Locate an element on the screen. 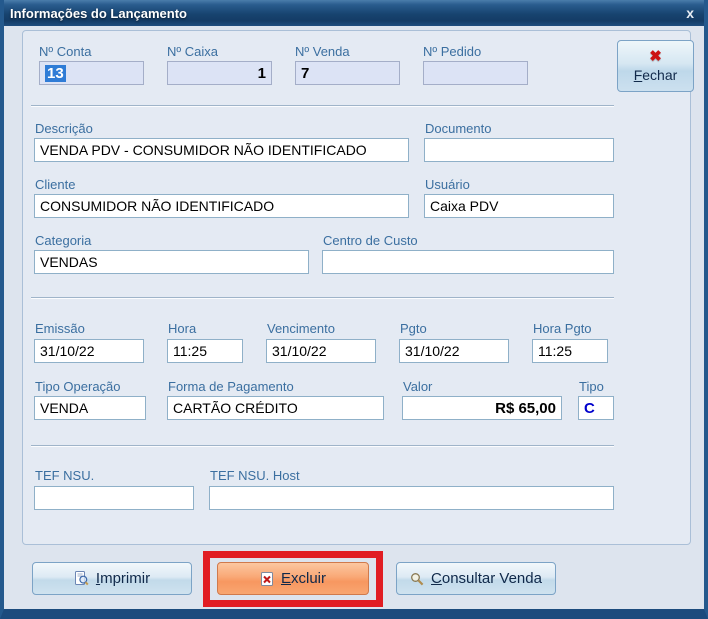 The image size is (708, 619). window-title: Informações do Lançamento is located at coordinates (98, 13).